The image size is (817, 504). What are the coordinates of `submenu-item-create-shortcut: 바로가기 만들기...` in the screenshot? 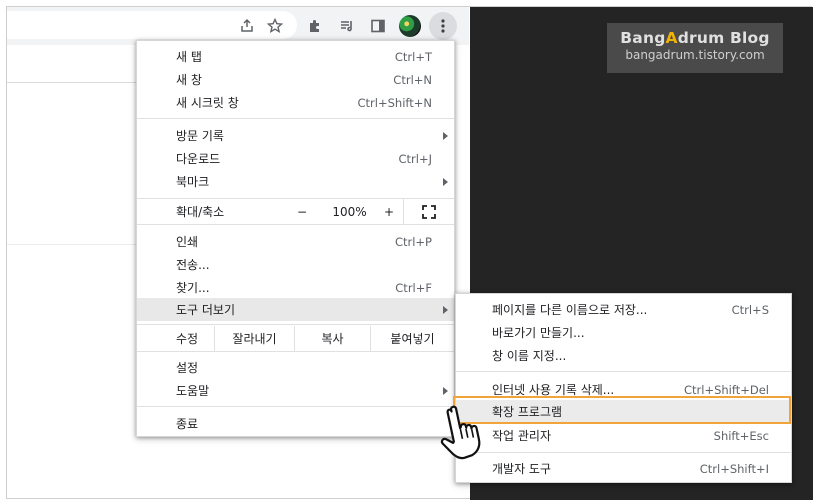 It's located at (623, 332).